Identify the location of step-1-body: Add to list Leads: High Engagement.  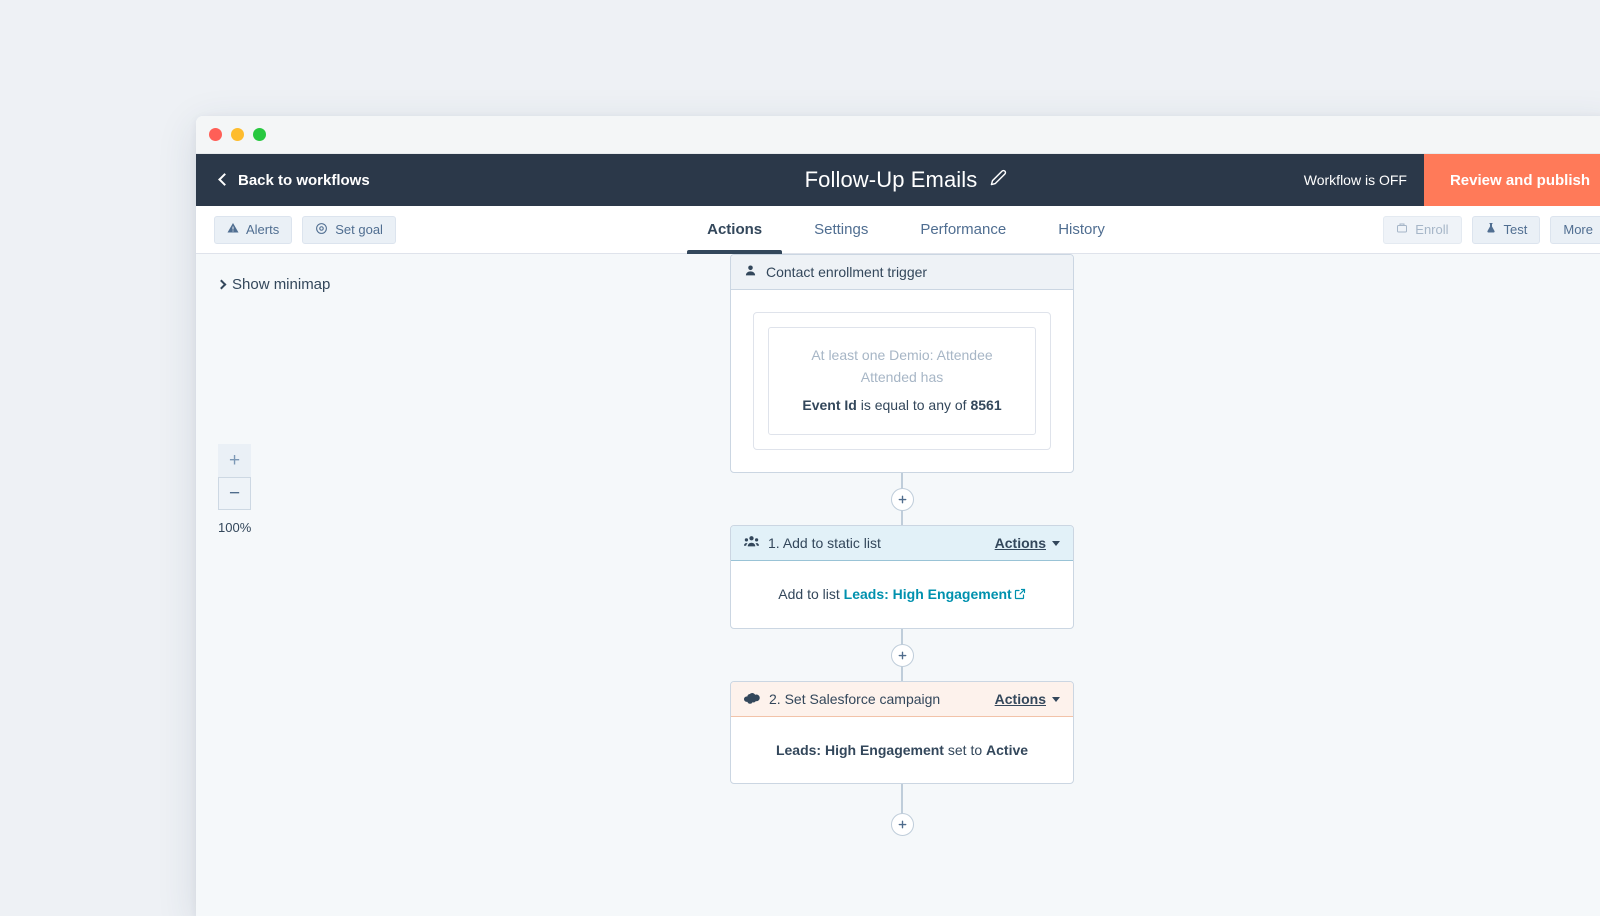
(902, 594).